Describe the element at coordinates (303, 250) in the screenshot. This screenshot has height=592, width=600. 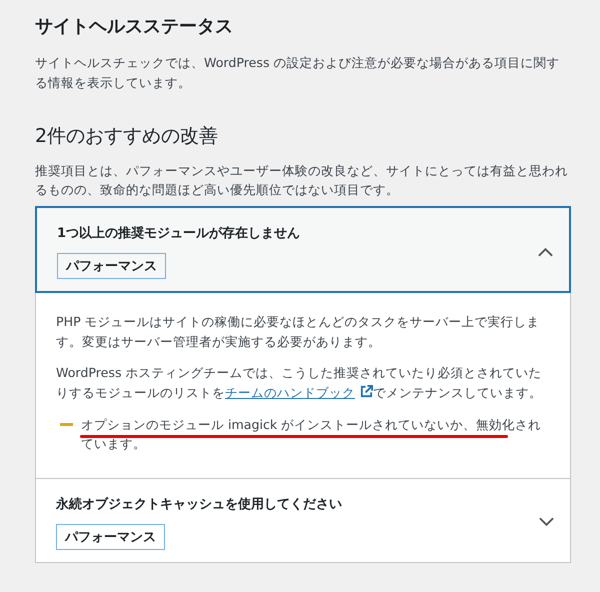
I see `issue-header: 1つ以上の推奨モジュールが存在しません パフォーマンス` at that location.